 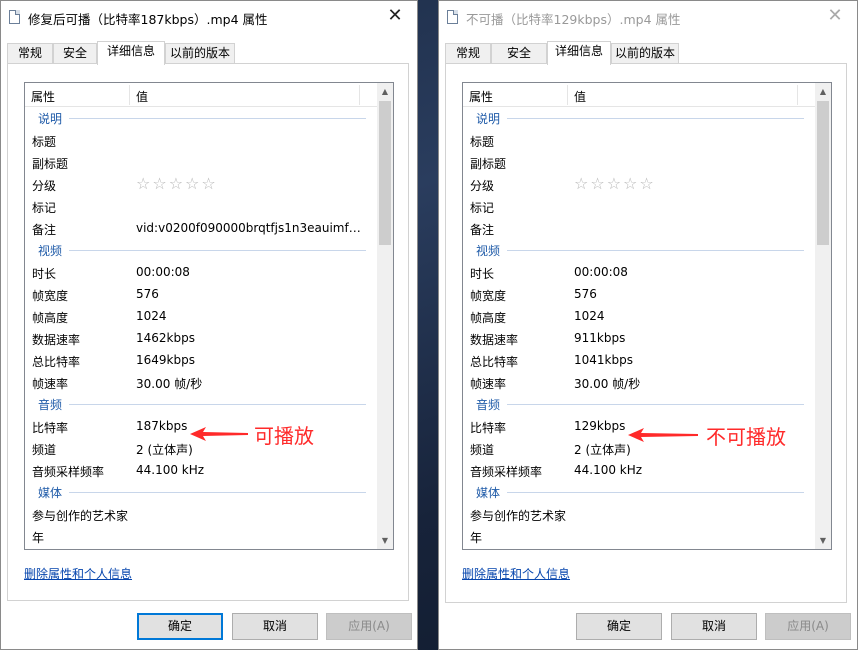 What do you see at coordinates (14, 17) in the screenshot?
I see `video-file-icon` at bounding box center [14, 17].